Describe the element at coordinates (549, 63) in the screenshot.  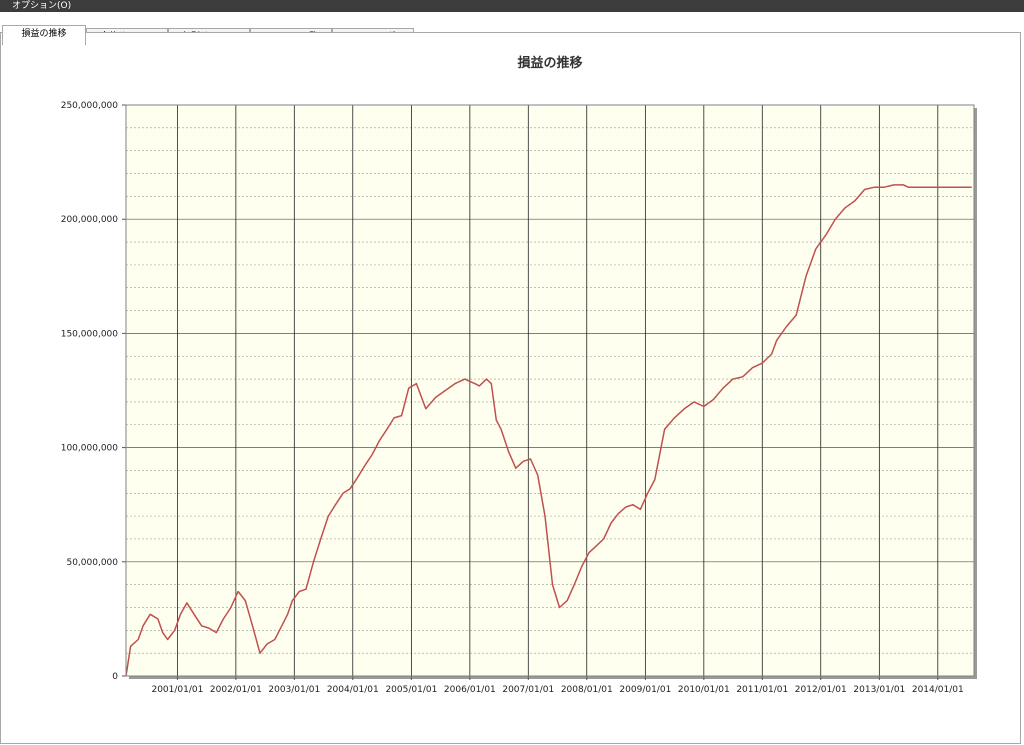
I see `chart-title: 損益の推移` at that location.